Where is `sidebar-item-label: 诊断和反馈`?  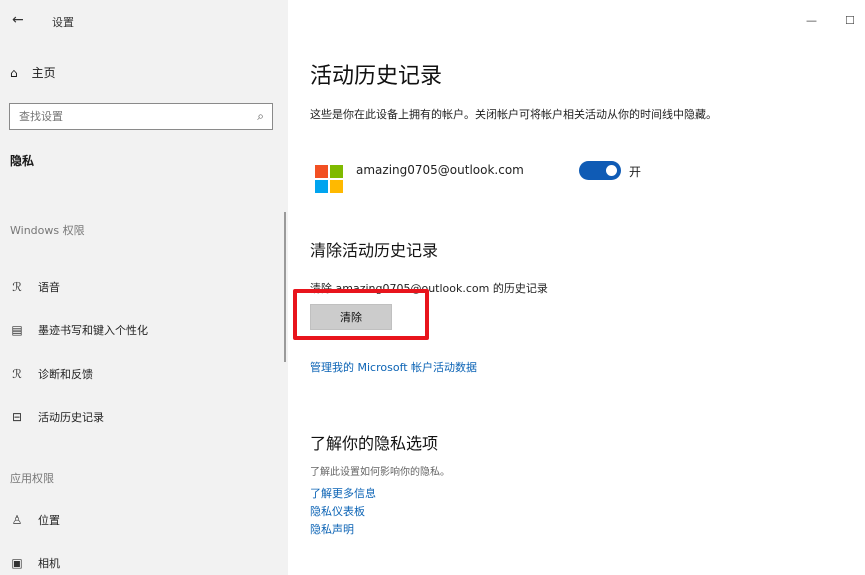
sidebar-item-label: 诊断和反馈 is located at coordinates (65, 374).